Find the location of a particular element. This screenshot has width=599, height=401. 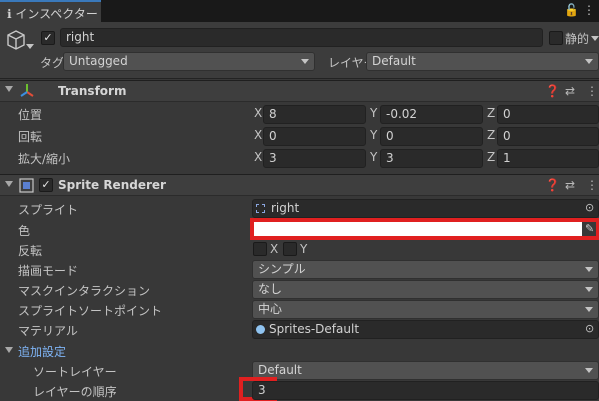

more-menu-icon: ⋮ is located at coordinates (589, 10).